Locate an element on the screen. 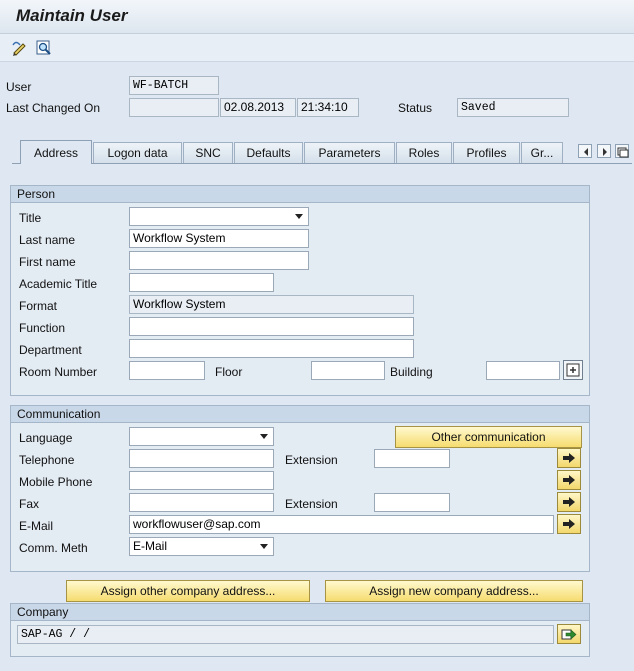 This screenshot has height=671, width=634. last-changed-label: Last Changed On is located at coordinates (53, 108).